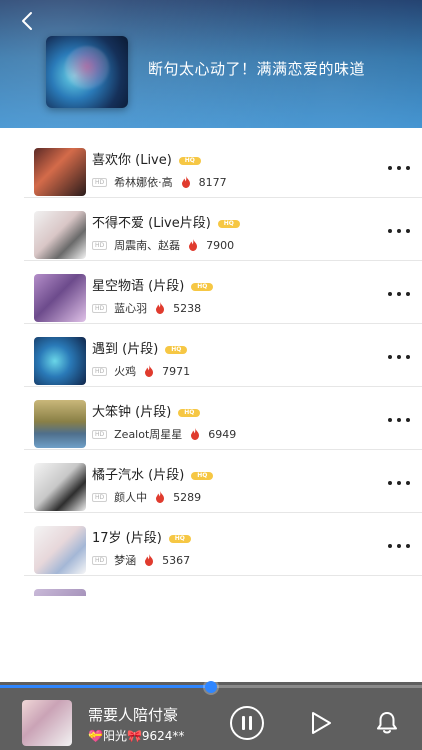 The image size is (422, 750). I want to click on song-title: 星空物语 (片段), so click(138, 286).